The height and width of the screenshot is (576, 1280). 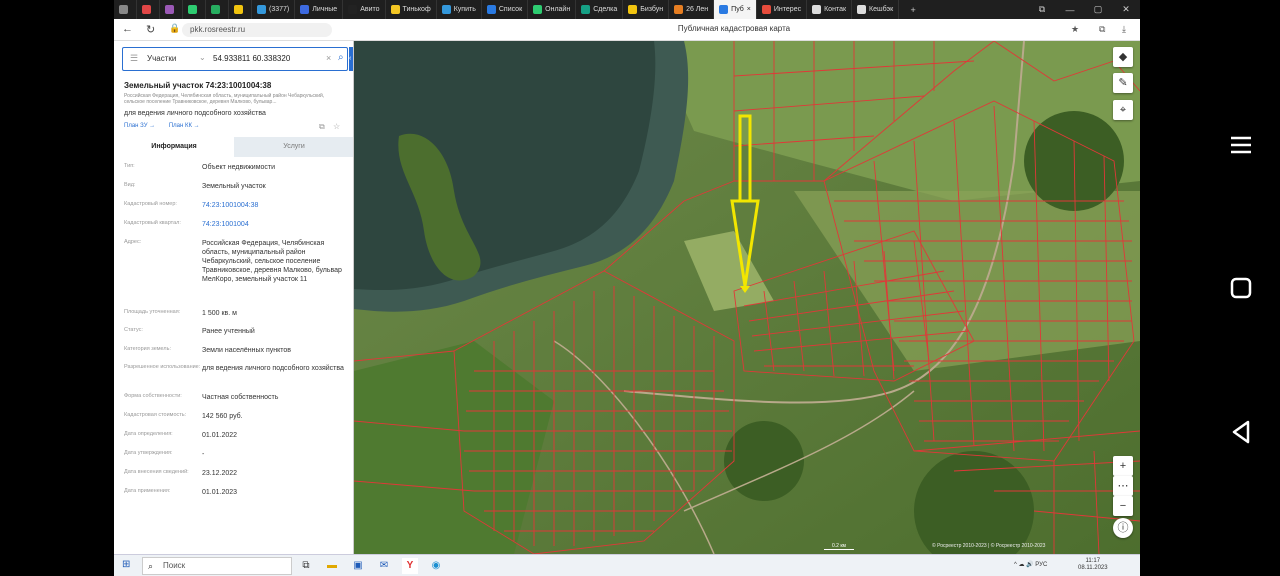 I want to click on plan-zu-link: План ЗУ →, so click(x=139, y=126).